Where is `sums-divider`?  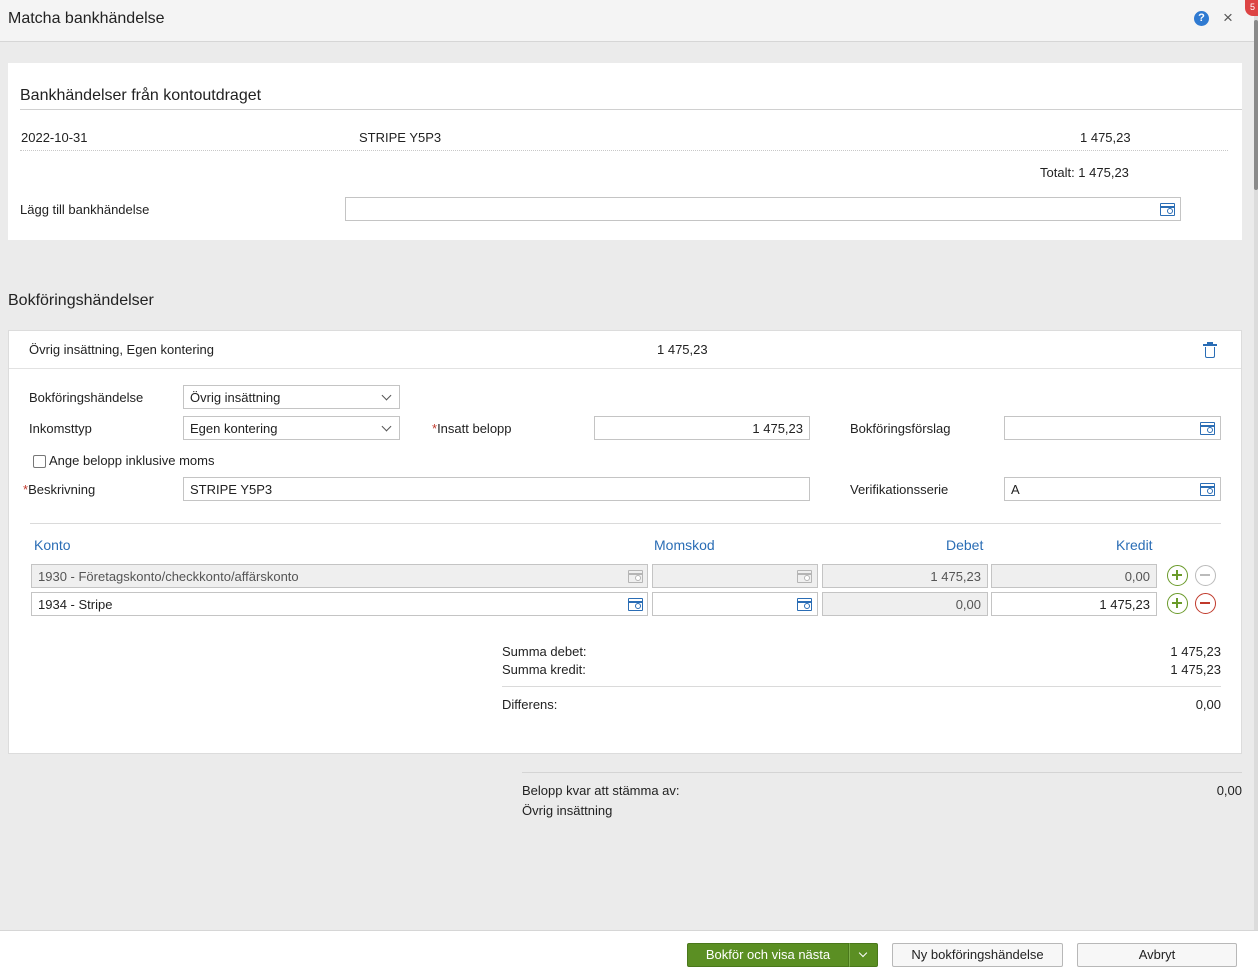
sums-divider is located at coordinates (861, 686).